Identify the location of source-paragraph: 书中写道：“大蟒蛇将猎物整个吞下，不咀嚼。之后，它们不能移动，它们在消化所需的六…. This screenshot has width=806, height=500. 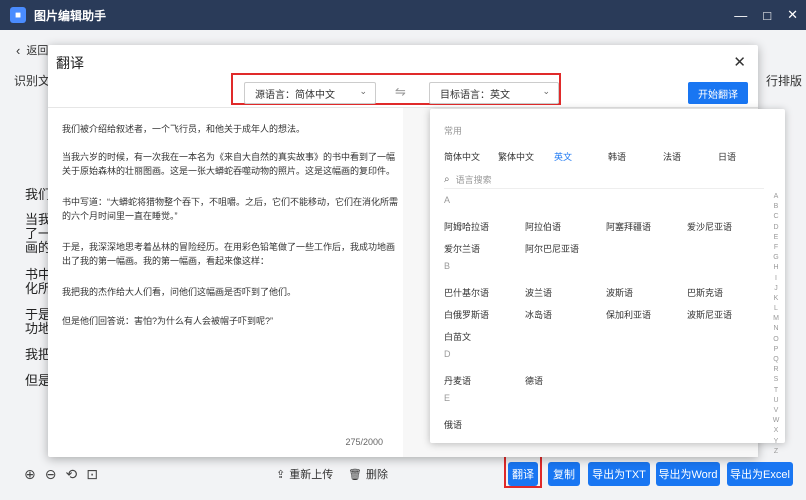
(230, 209).